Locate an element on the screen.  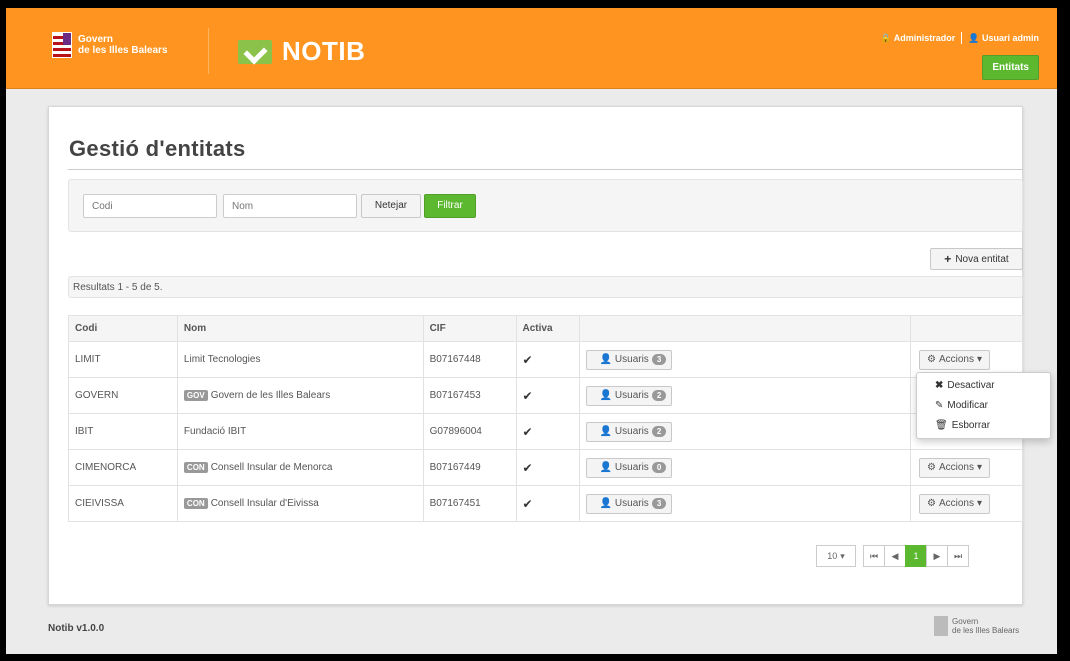
close-icon: ✖ is located at coordinates (939, 385).